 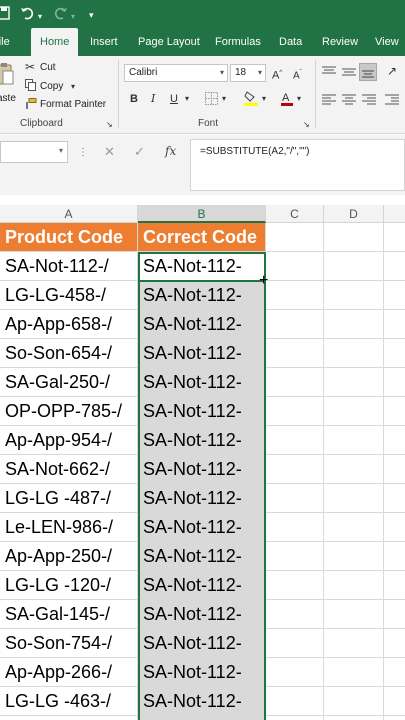 I want to click on product-code-cell: Ap-App-250-/, so click(x=69, y=556).